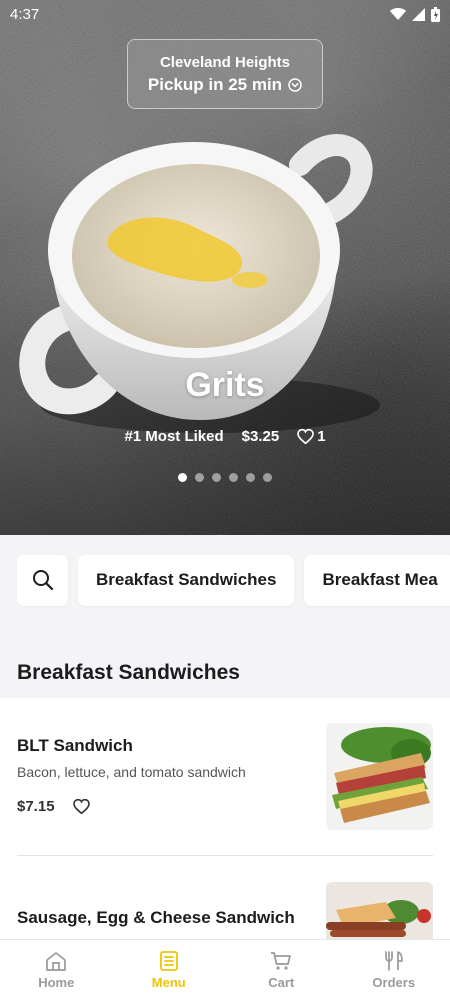 This screenshot has width=450, height=1000. I want to click on tab-orders-label: Orders, so click(394, 982).